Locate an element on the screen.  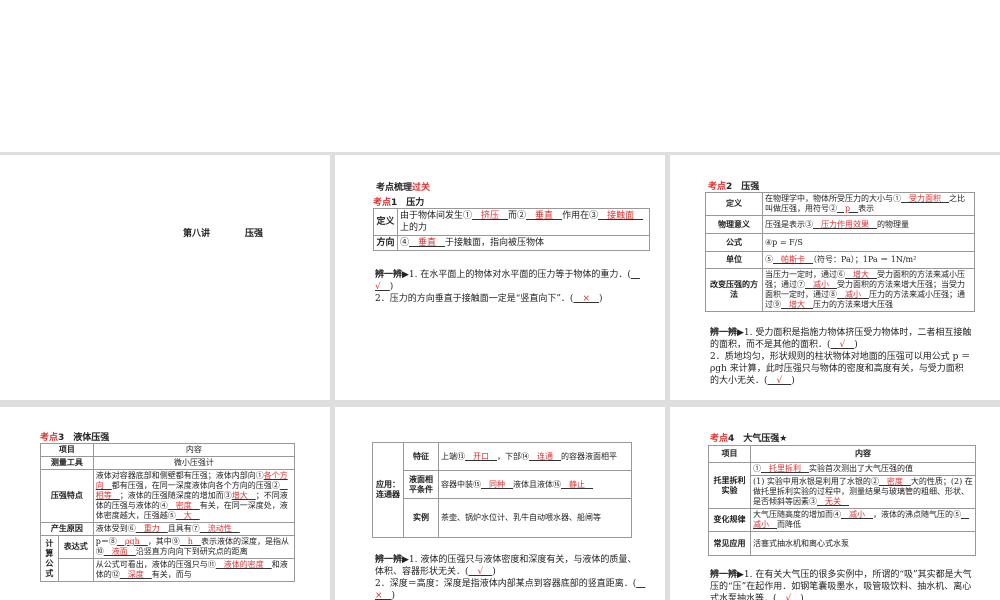
row-label: 压强特点 is located at coordinates (67, 496).